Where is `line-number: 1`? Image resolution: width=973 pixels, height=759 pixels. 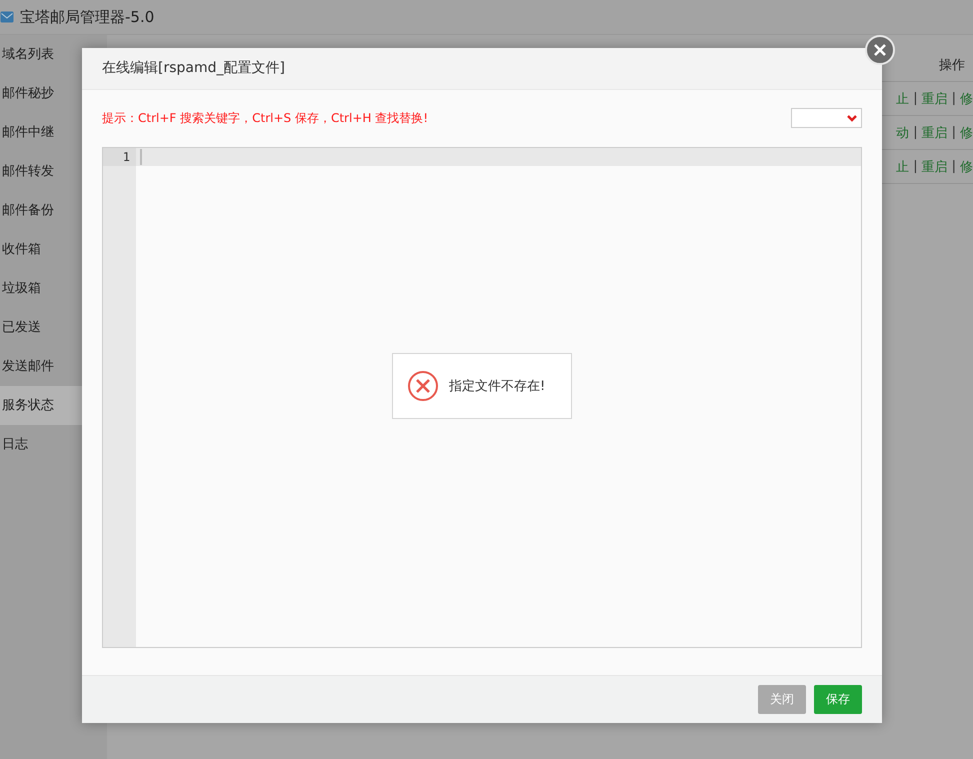
line-number: 1 is located at coordinates (119, 157).